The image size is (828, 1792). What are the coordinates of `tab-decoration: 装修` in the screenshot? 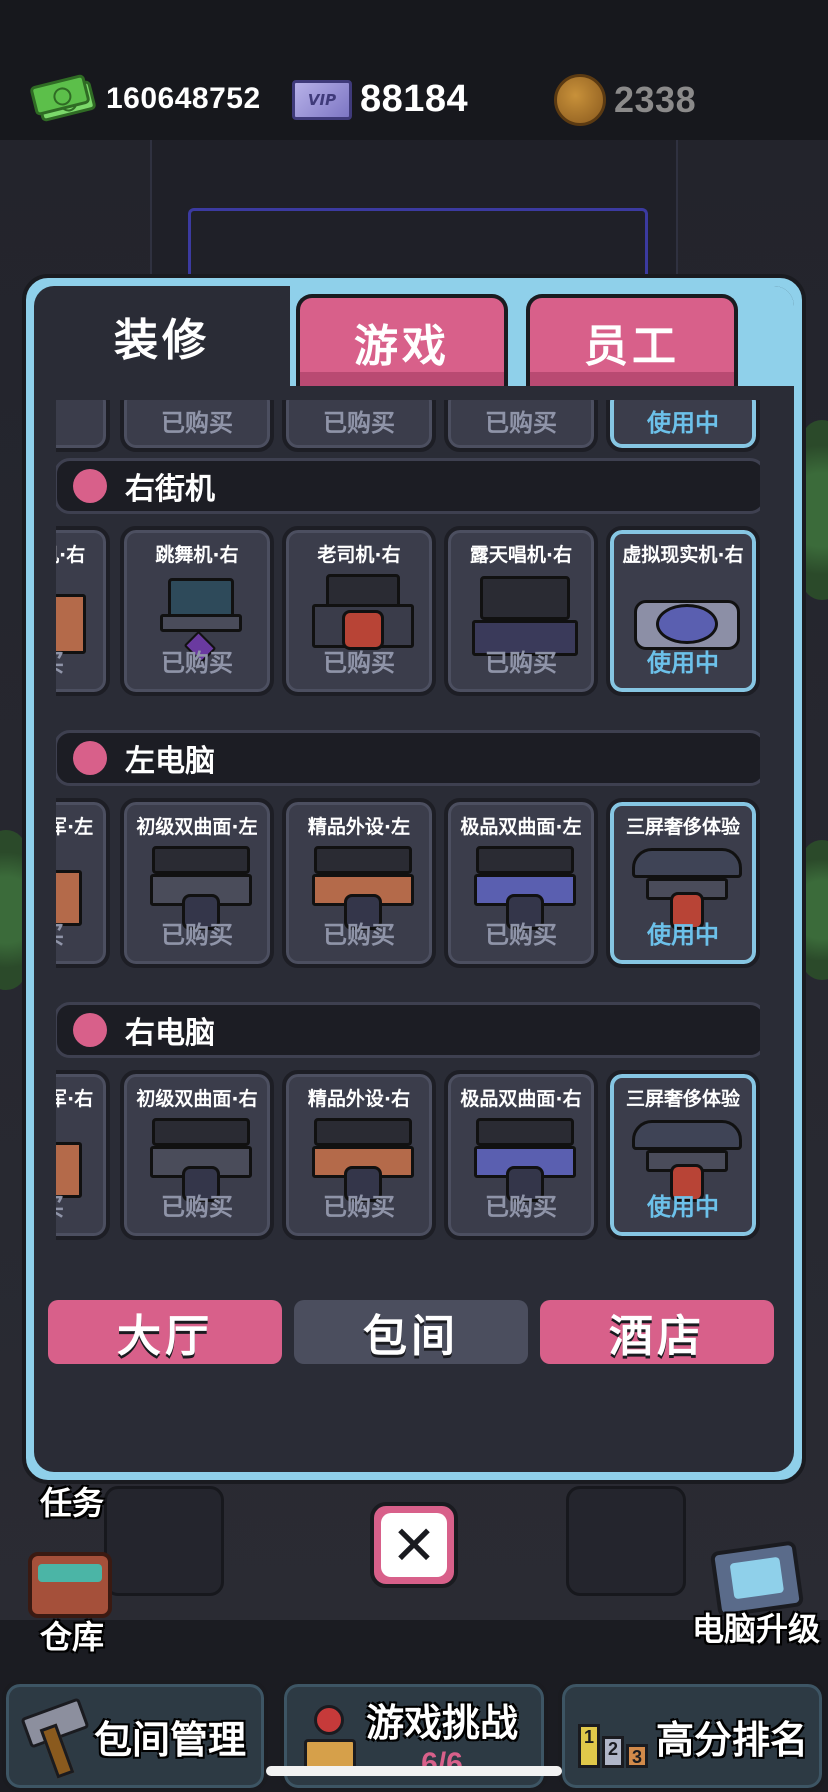 It's located at (162, 336).